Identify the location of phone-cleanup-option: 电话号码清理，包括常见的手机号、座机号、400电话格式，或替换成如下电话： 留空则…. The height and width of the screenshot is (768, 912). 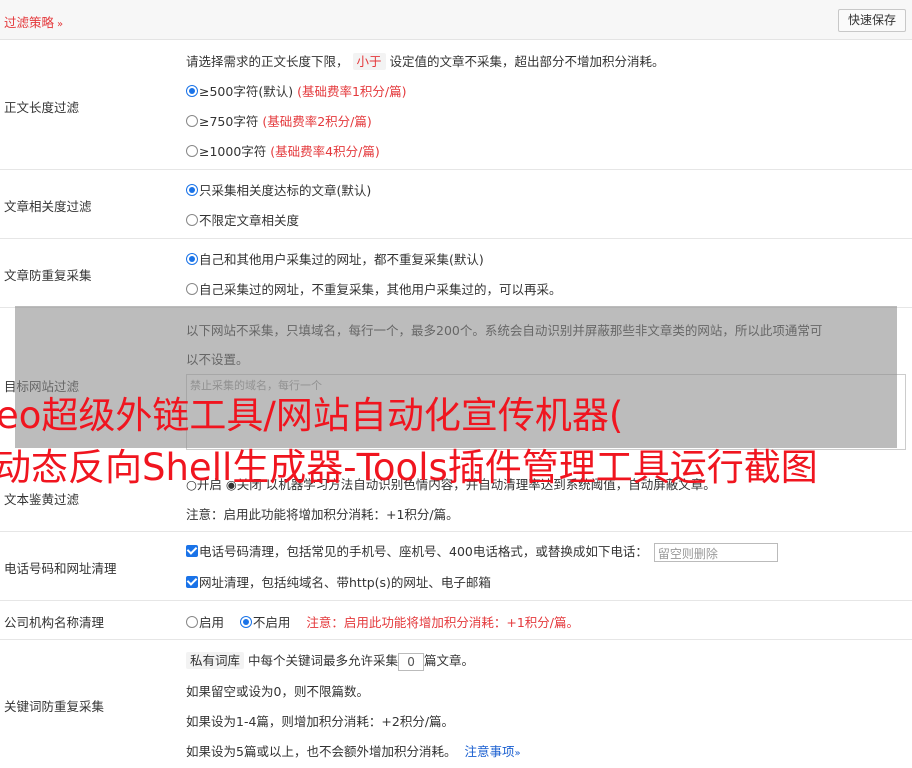
(482, 551).